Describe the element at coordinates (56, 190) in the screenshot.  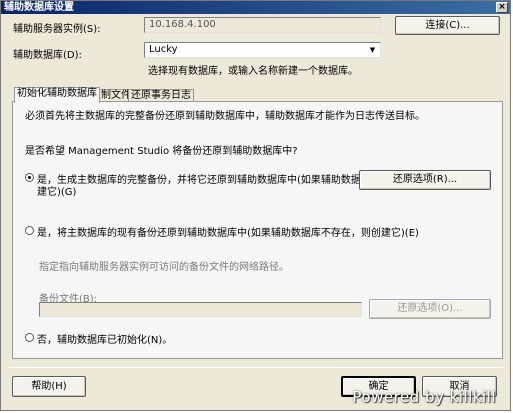
I see `option-full-backup-line2: 建它)(G)` at that location.